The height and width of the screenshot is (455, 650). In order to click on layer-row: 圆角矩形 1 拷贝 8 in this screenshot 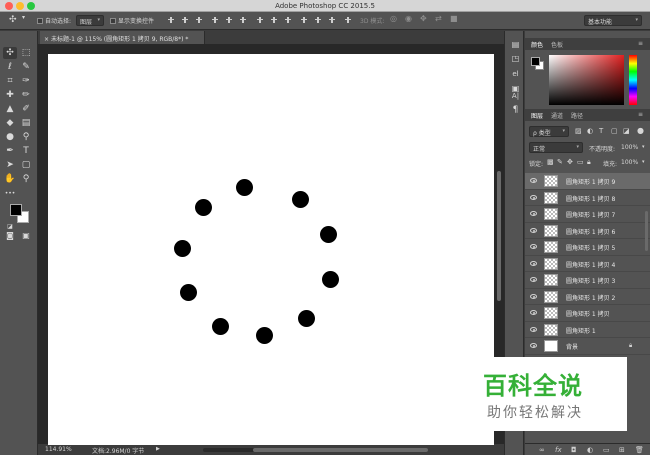, I will do `click(587, 197)`.